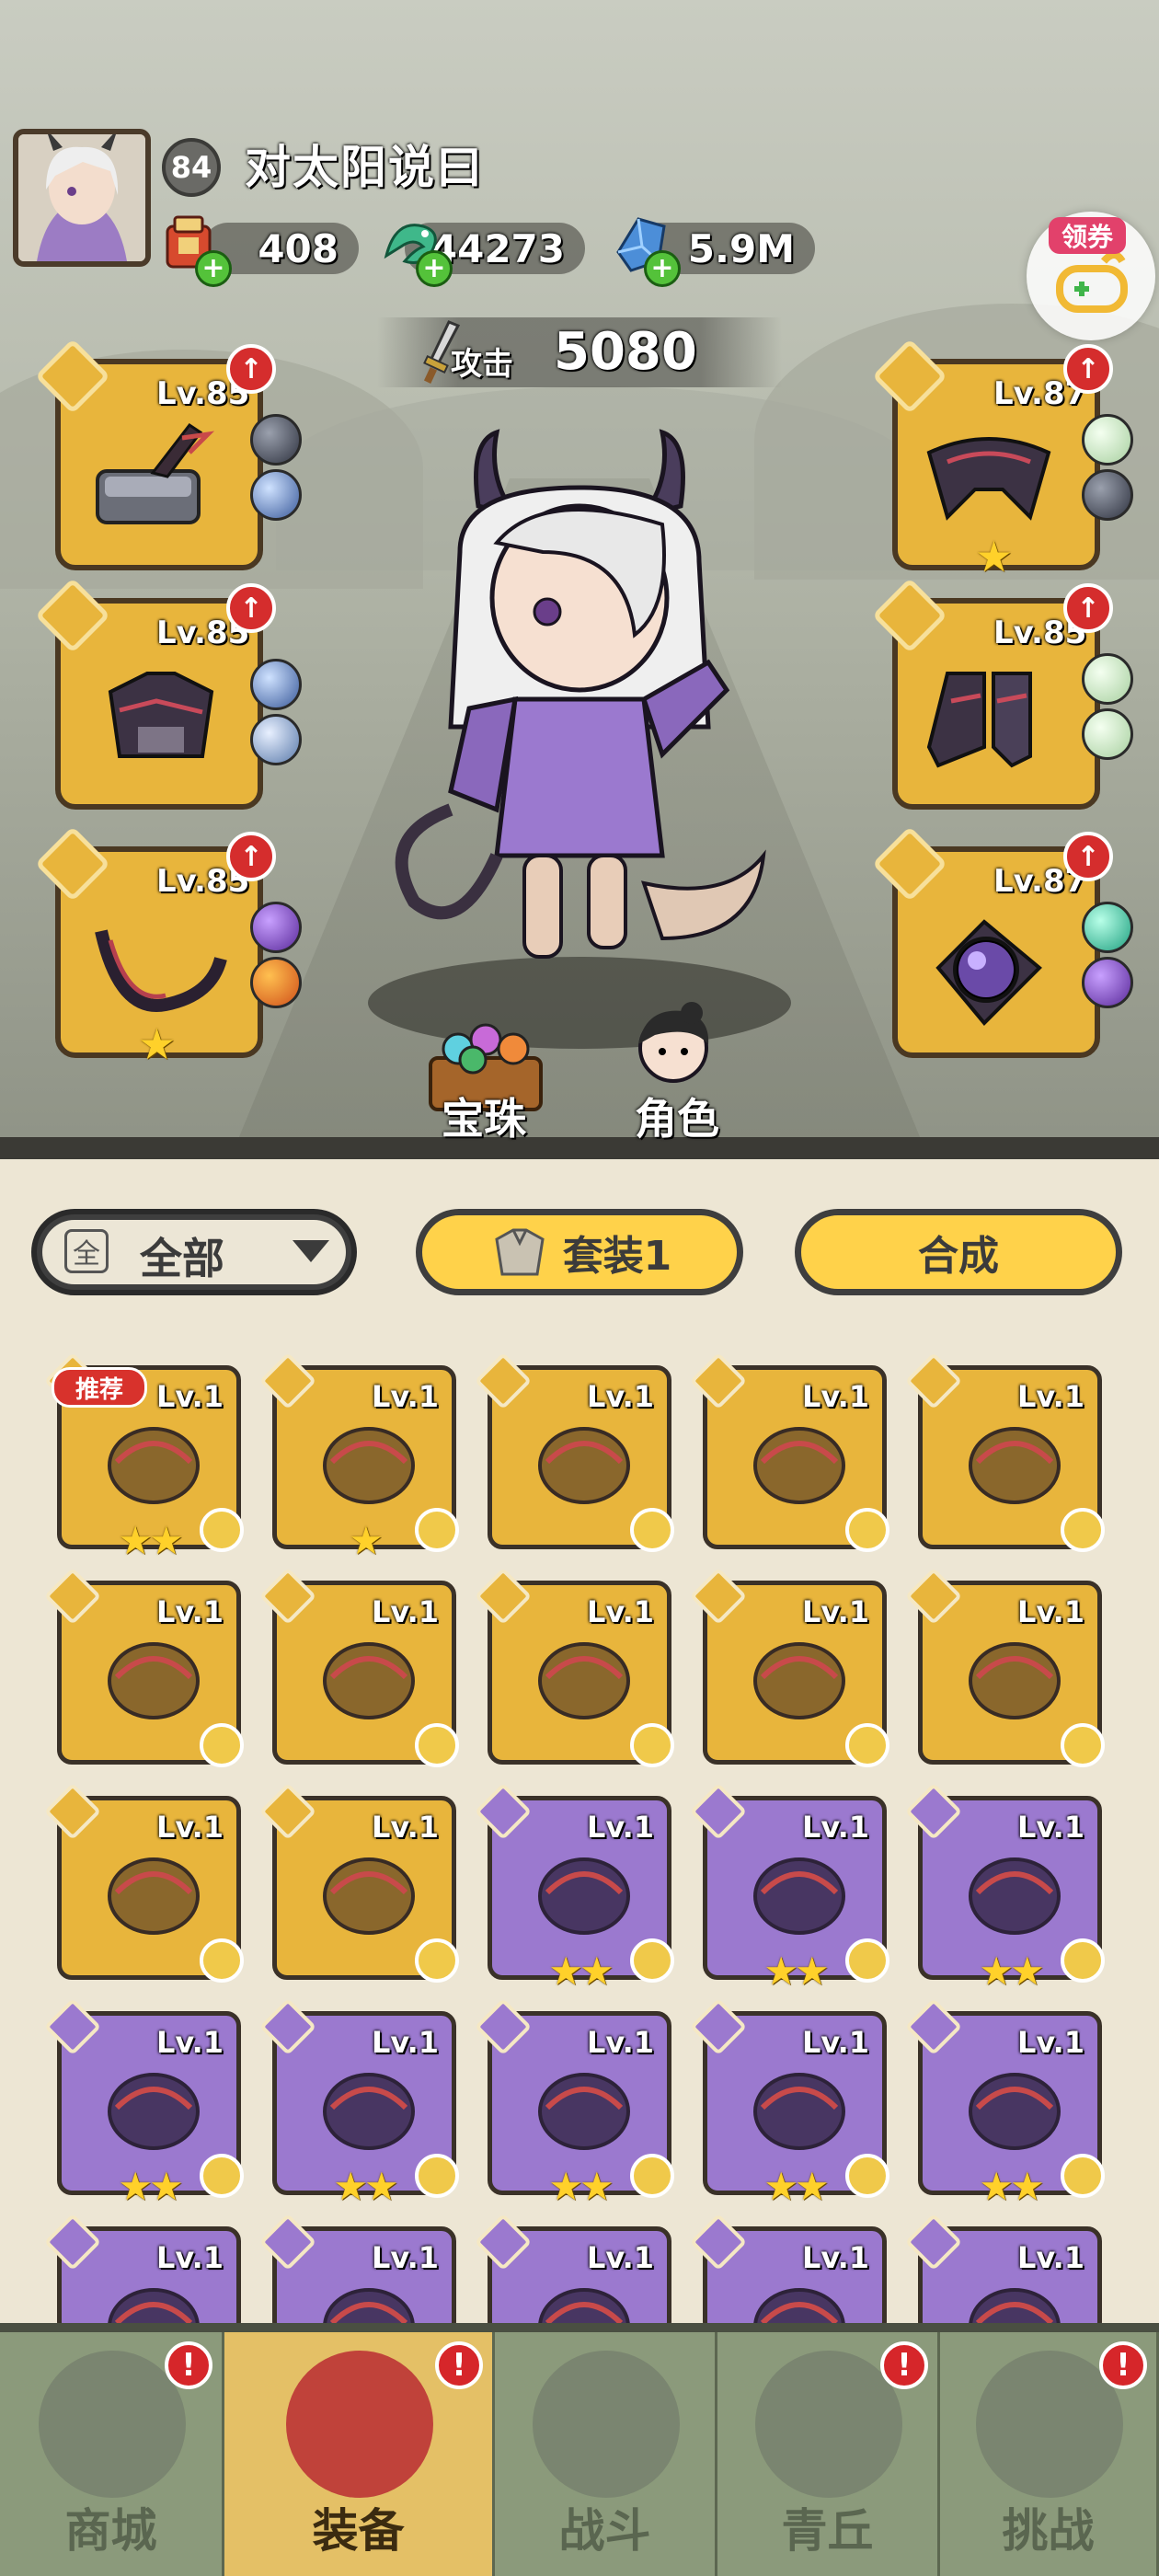  What do you see at coordinates (1003, 2289) in the screenshot?
I see `inventory-item-staff: Lv.1` at bounding box center [1003, 2289].